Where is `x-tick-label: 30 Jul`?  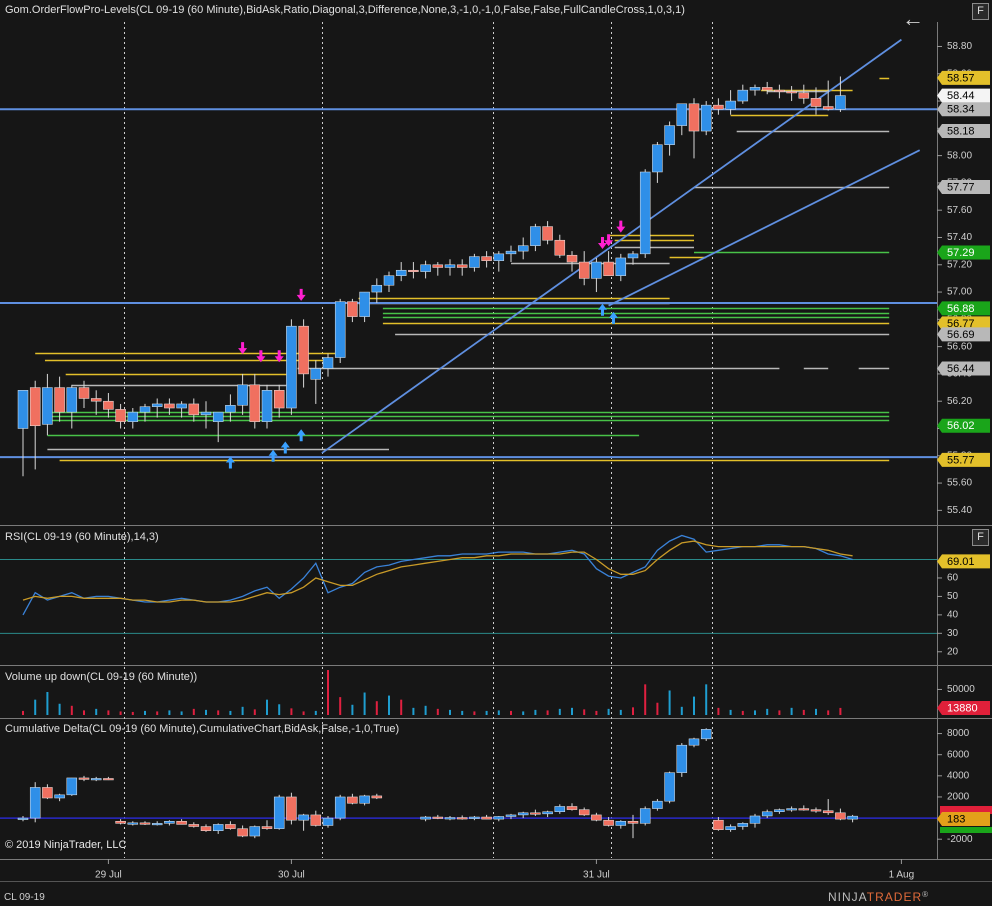
x-tick-label: 30 Jul is located at coordinates (291, 875).